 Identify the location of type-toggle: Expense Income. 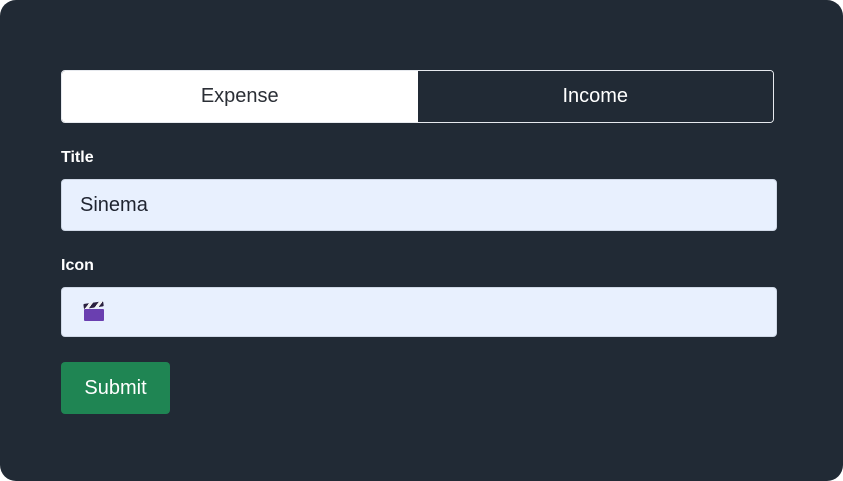
(417, 96).